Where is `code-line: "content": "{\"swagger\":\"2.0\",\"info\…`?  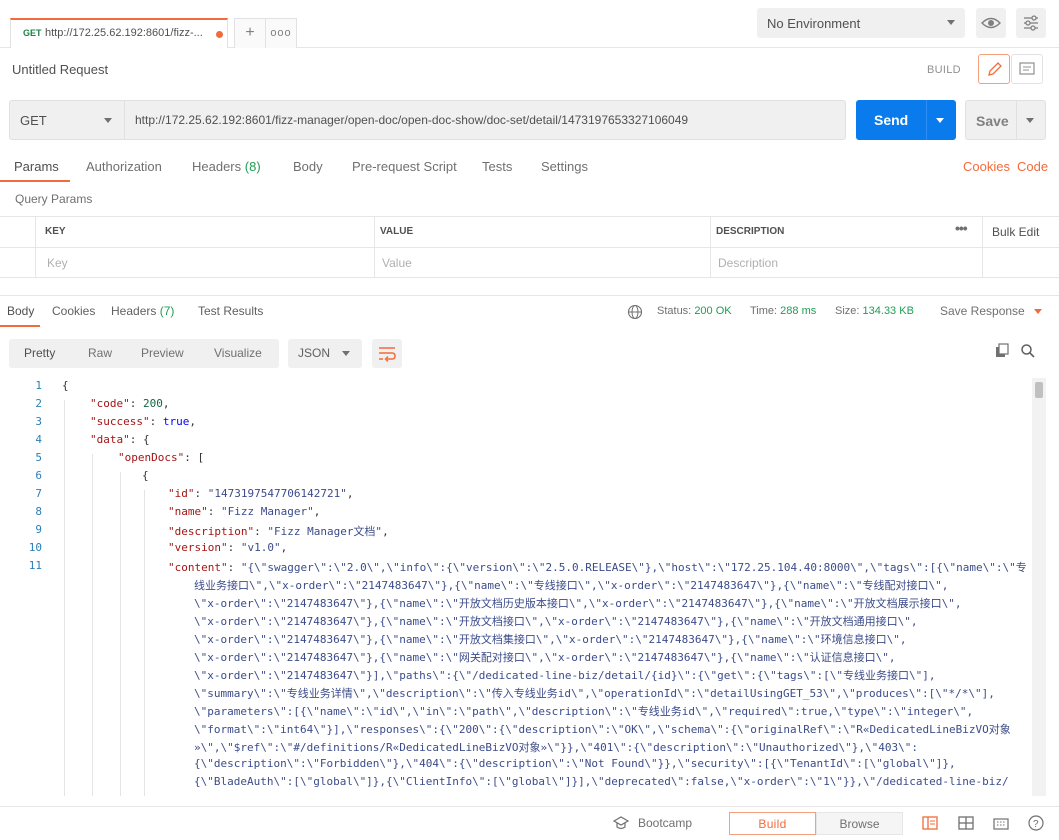
code-line: "content": "{\"swagger\":\"2.0\",\"info\… is located at coordinates (597, 567).